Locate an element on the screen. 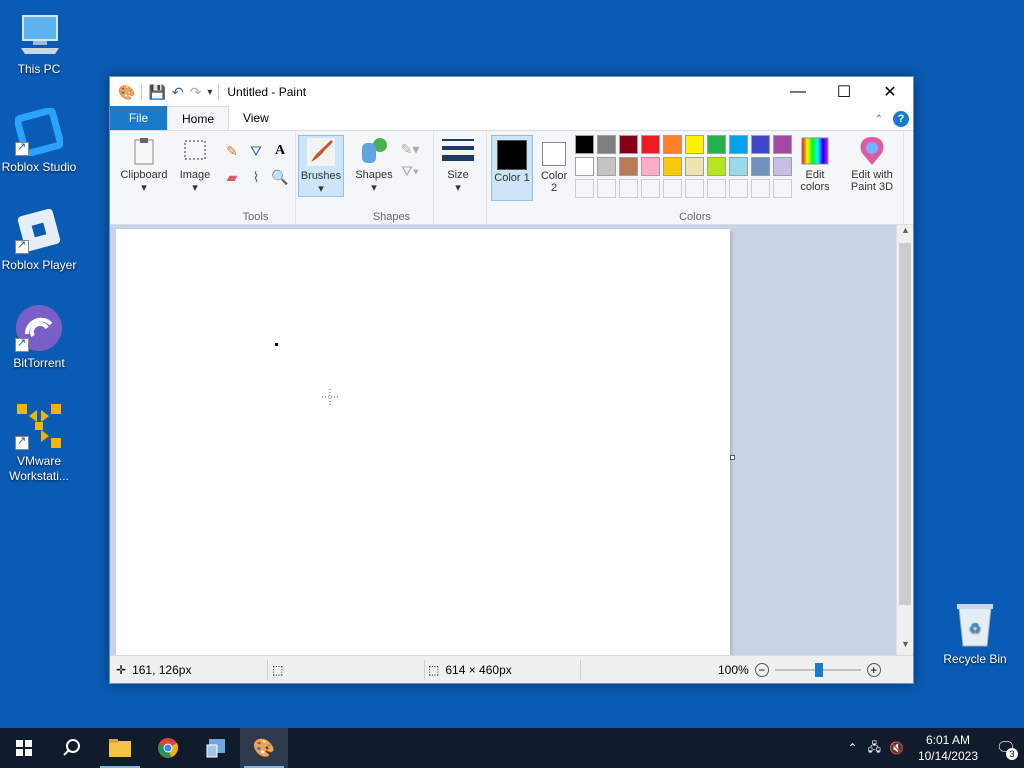  edit-colors-button: Edit colors is located at coordinates (815, 164).